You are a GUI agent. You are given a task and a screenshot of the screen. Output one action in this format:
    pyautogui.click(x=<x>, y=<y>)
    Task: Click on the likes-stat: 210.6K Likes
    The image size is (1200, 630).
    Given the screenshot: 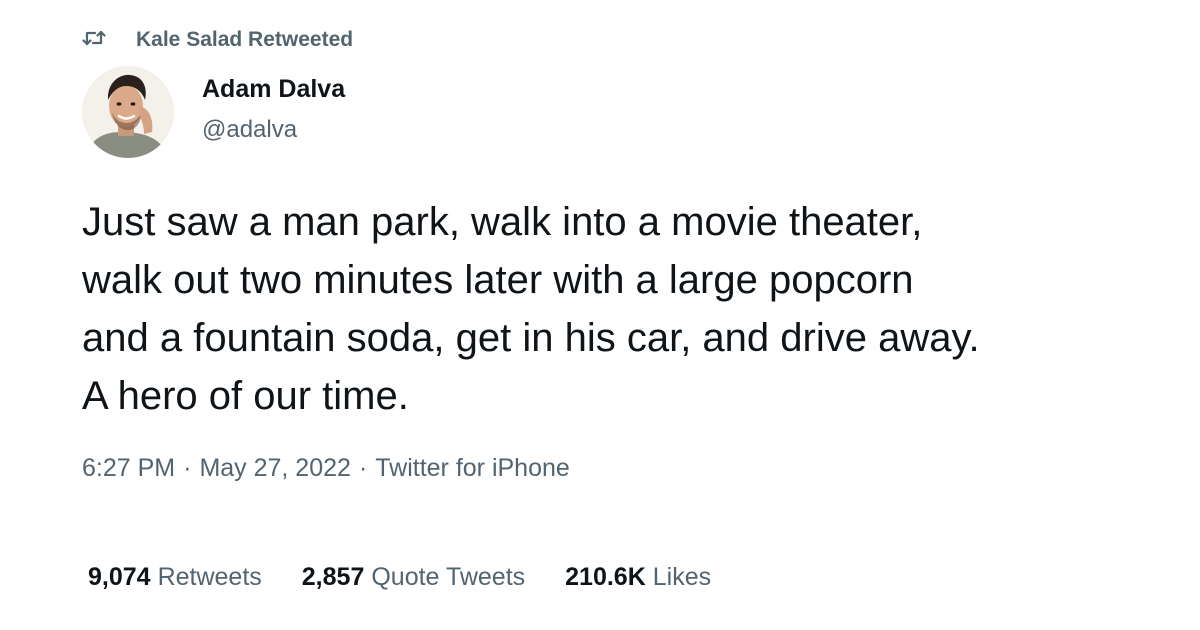 What is the action you would take?
    pyautogui.click(x=638, y=577)
    